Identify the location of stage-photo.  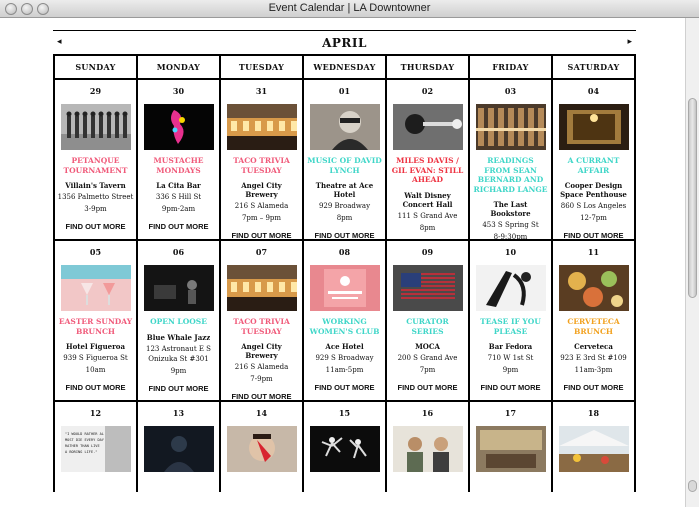
(178, 288).